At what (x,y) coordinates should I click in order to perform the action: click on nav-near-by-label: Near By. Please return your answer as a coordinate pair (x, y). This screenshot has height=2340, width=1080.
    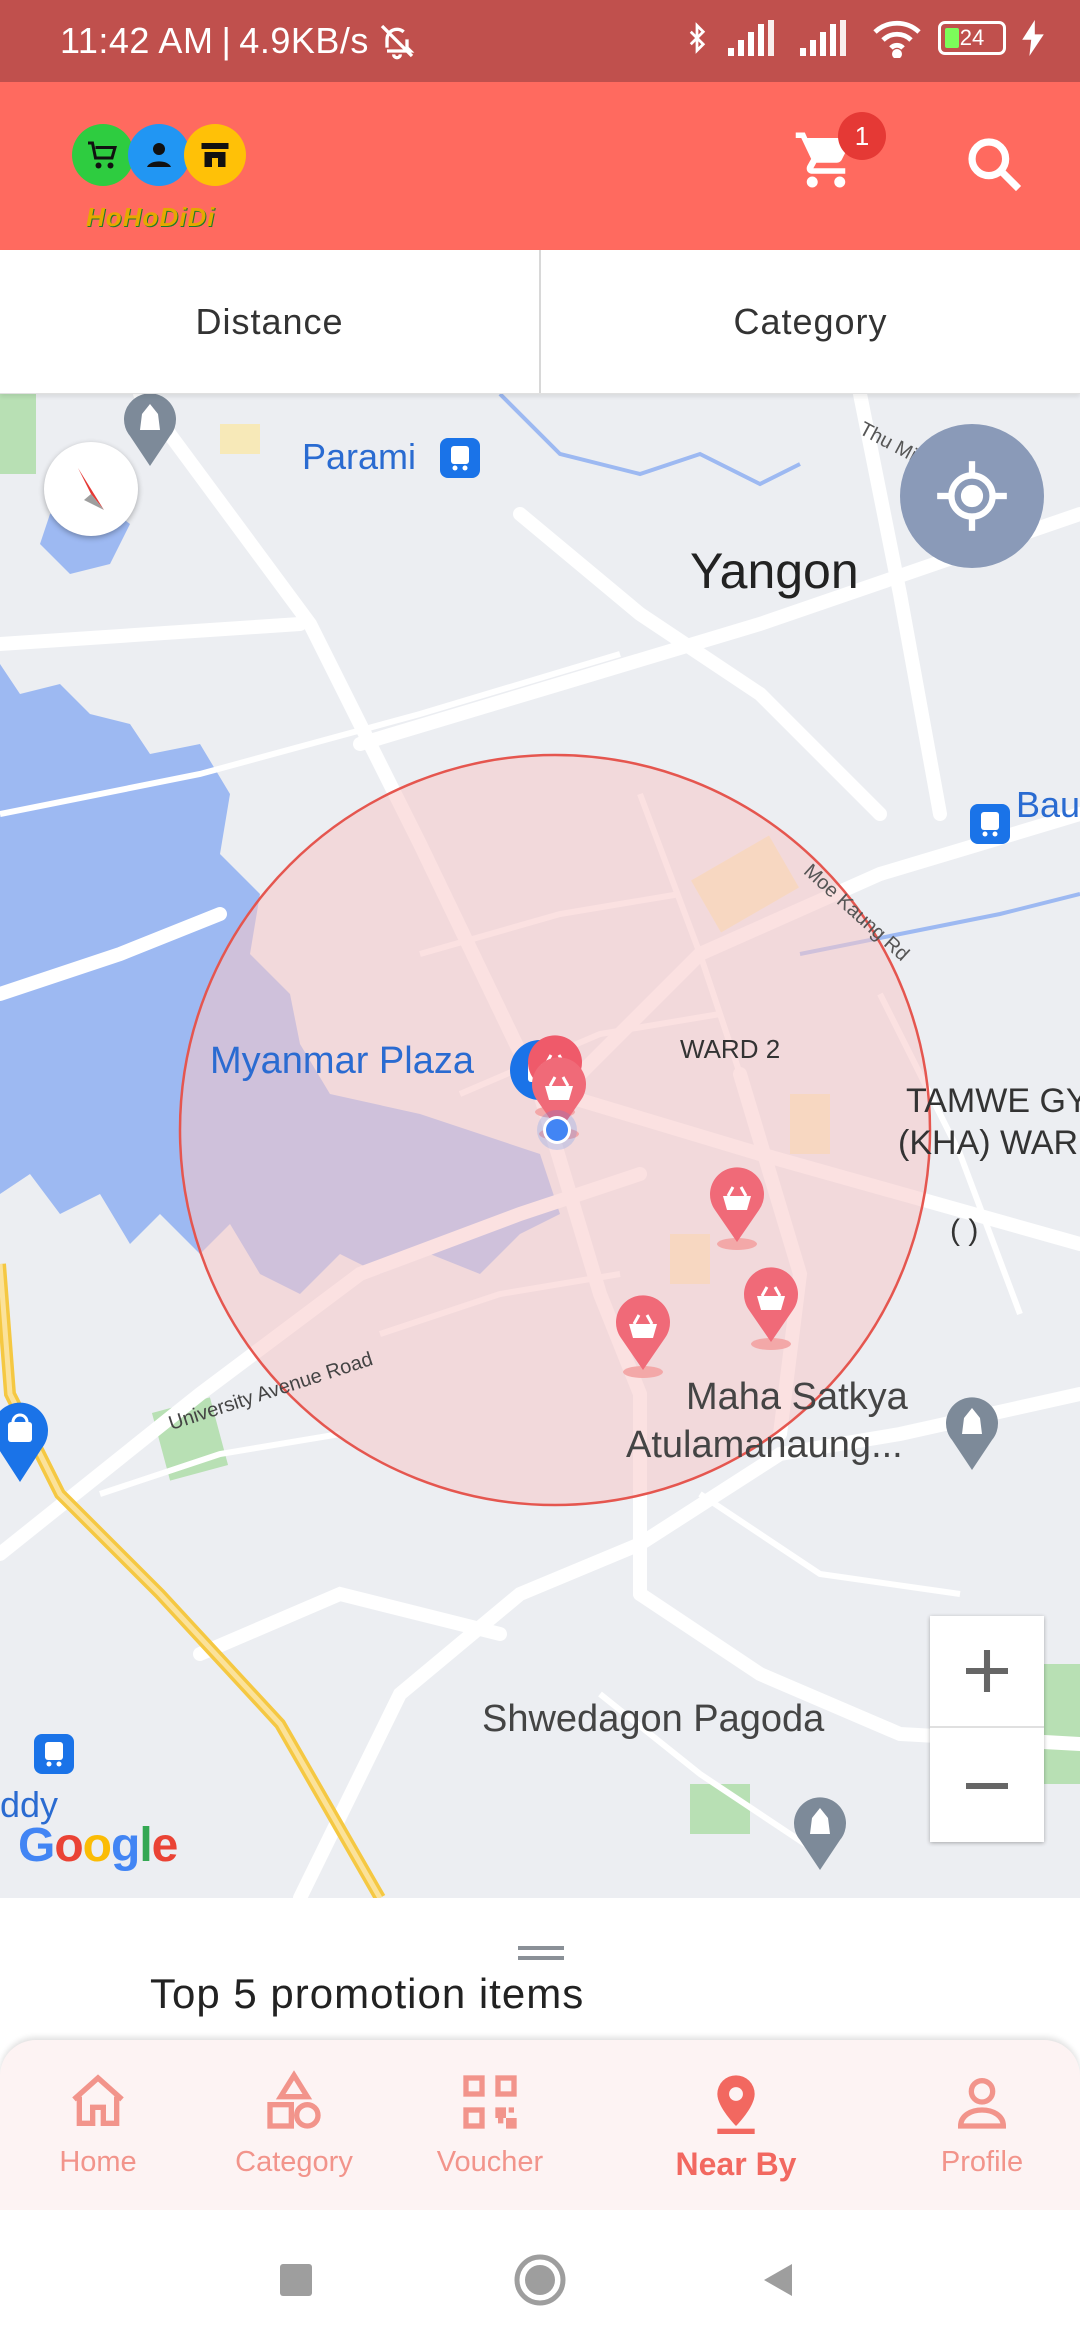
    Looking at the image, I should click on (736, 2164).